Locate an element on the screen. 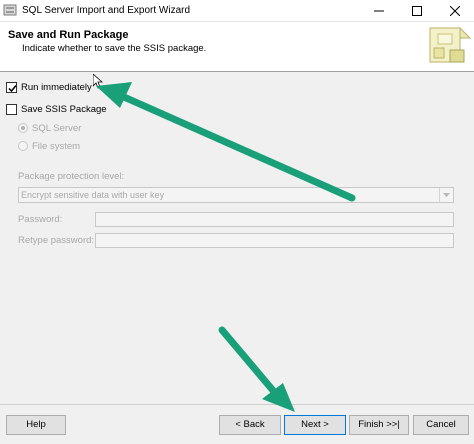  checkmark-icon is located at coordinates (12, 89).